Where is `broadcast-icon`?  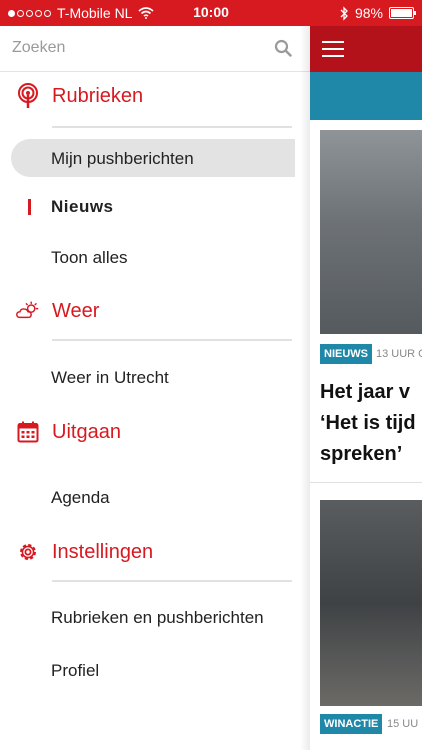
broadcast-icon is located at coordinates (28, 95).